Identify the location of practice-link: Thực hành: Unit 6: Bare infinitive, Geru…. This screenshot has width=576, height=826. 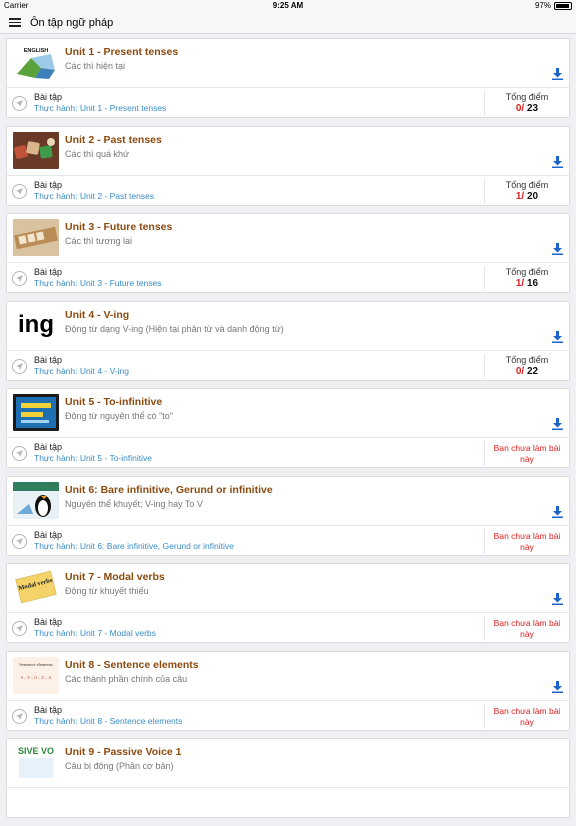
(134, 546).